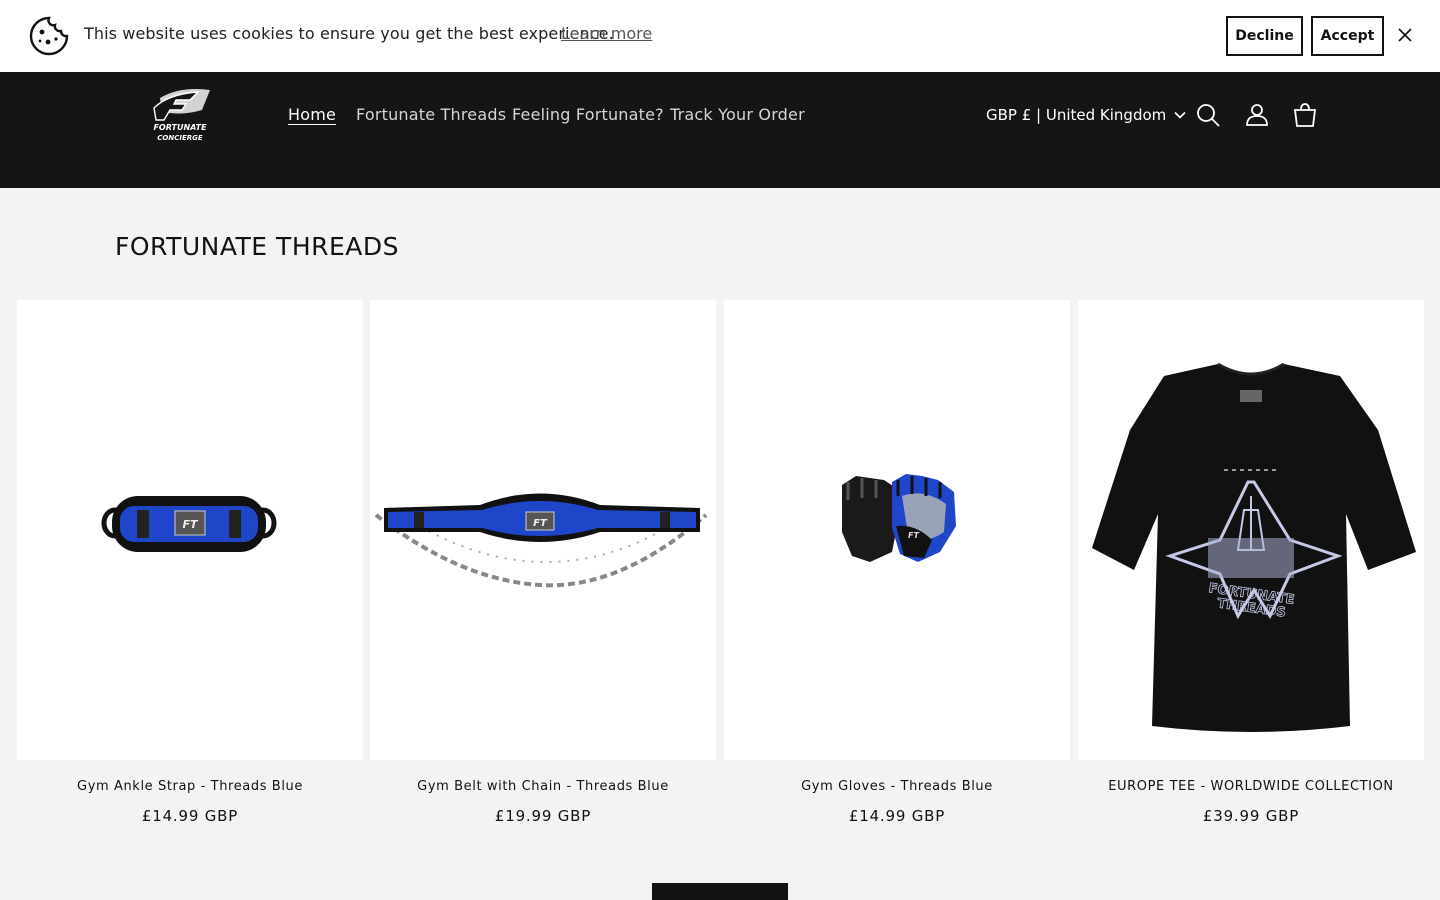 This screenshot has height=900, width=1440. I want to click on nav-fortunate-threads: Fortunate Threads, so click(431, 114).